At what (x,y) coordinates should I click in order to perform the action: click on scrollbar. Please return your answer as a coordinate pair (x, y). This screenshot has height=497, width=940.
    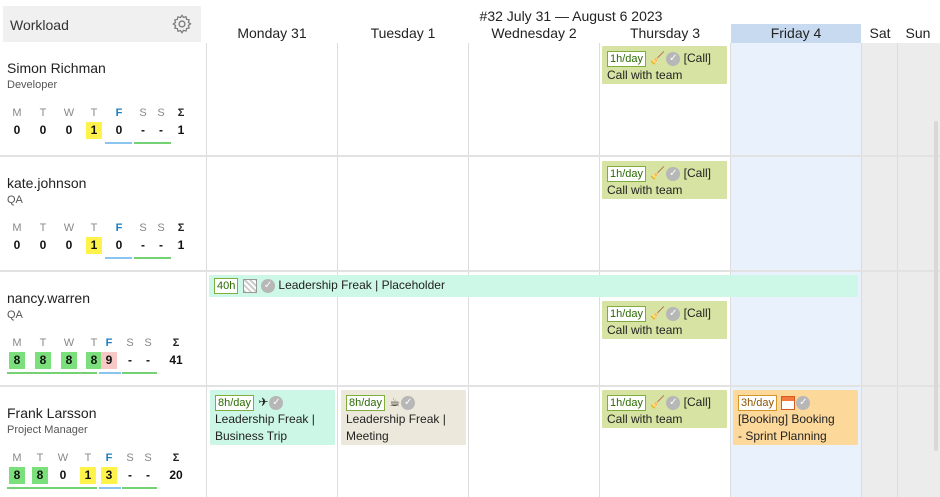
    Looking at the image, I should click on (936, 286).